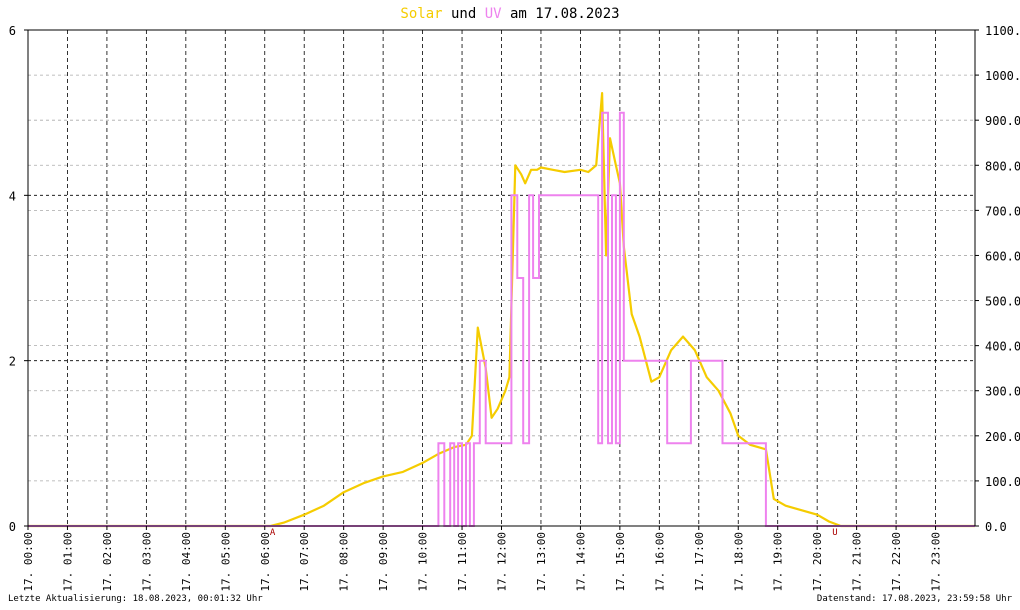 This screenshot has width=1020, height=610. What do you see at coordinates (659, 562) in the screenshot?
I see `x-tick-label-16: 17. 16:00` at bounding box center [659, 562].